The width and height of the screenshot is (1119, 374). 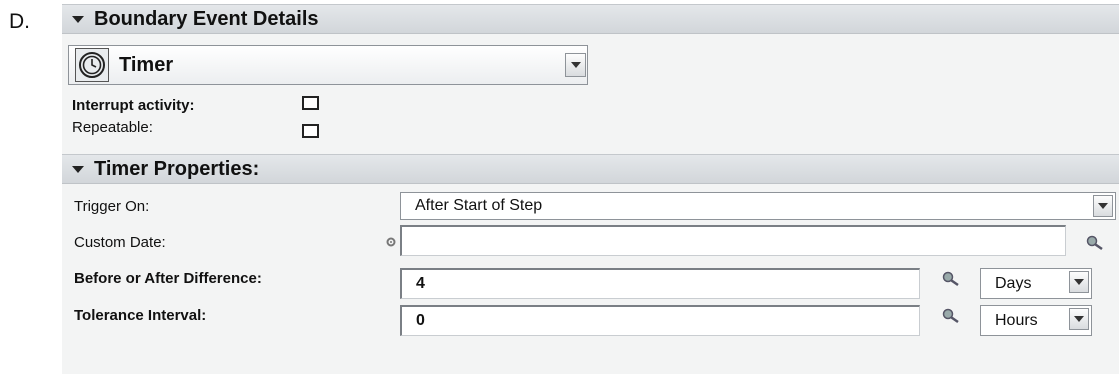 I want to click on gear-icon, so click(x=391, y=242).